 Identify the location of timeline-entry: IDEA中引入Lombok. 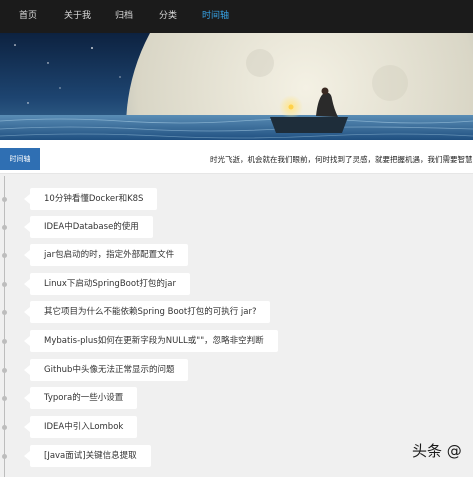
(150, 427).